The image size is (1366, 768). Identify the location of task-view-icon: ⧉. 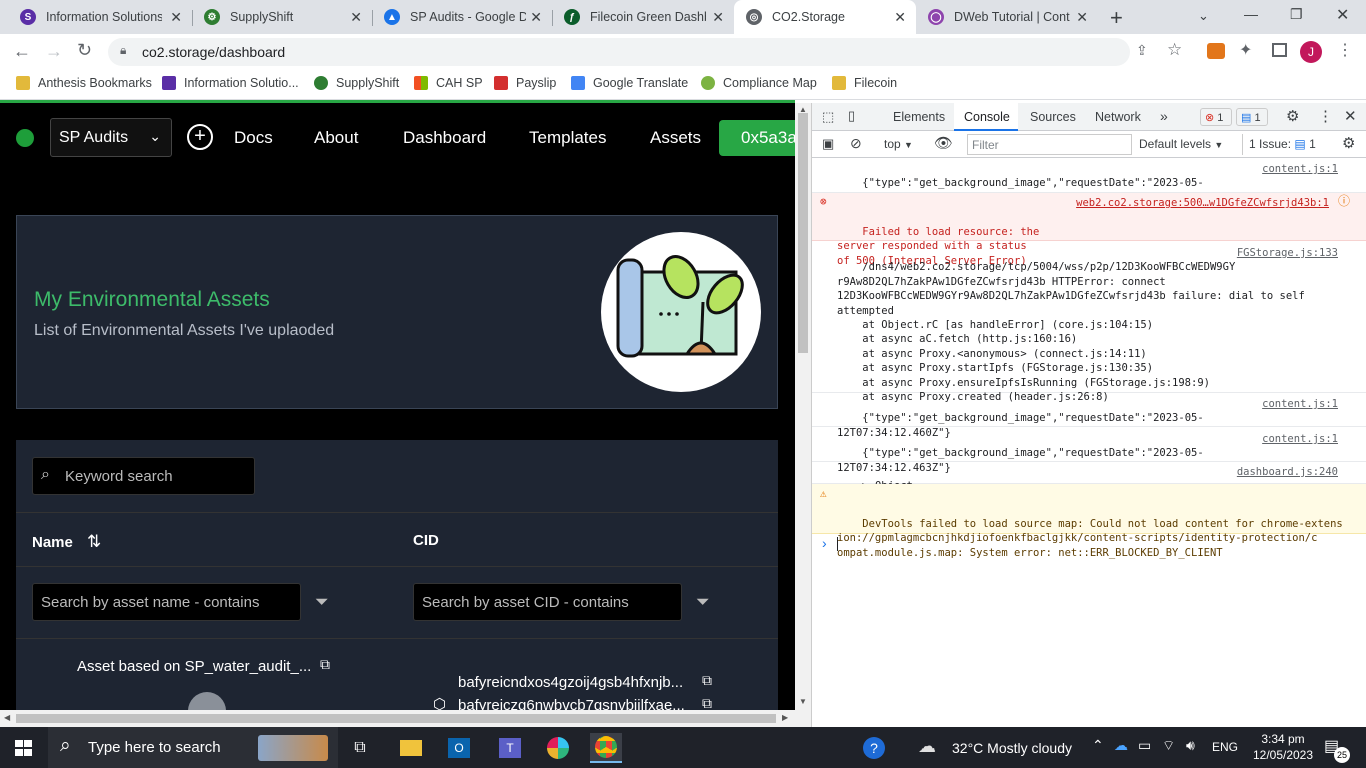
(360, 748).